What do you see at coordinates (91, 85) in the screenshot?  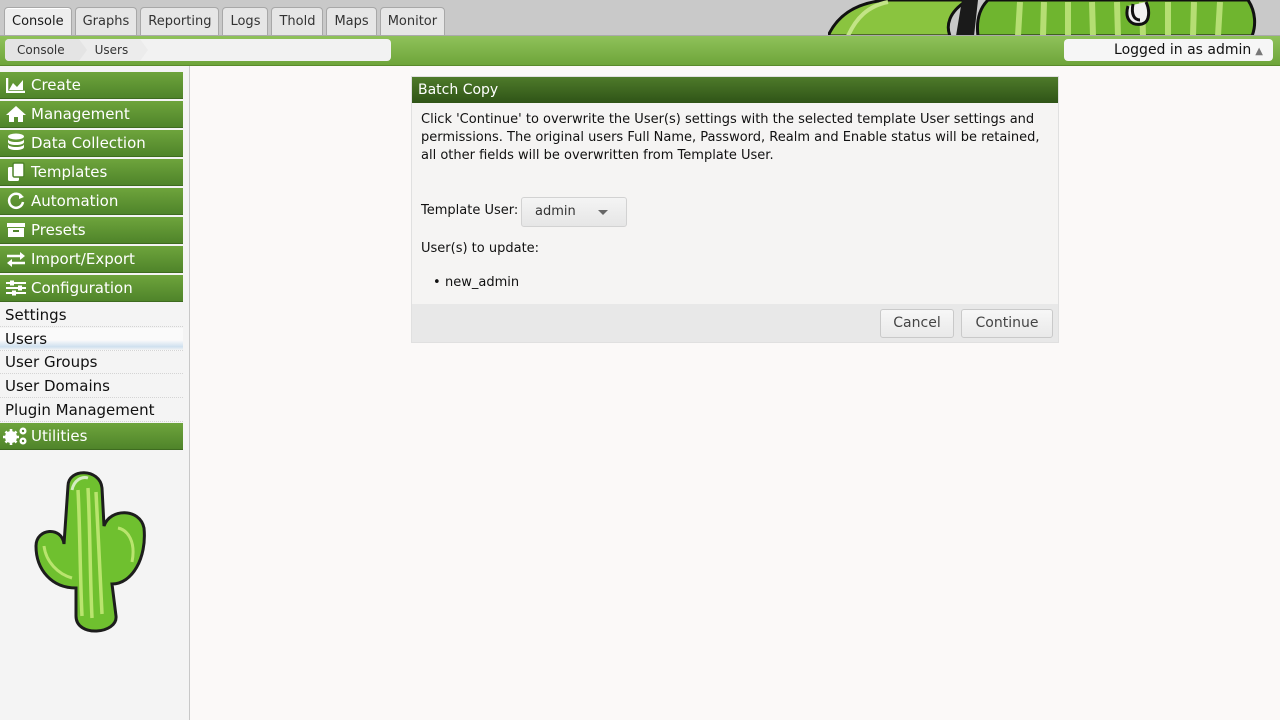 I see `menu-create: Create` at bounding box center [91, 85].